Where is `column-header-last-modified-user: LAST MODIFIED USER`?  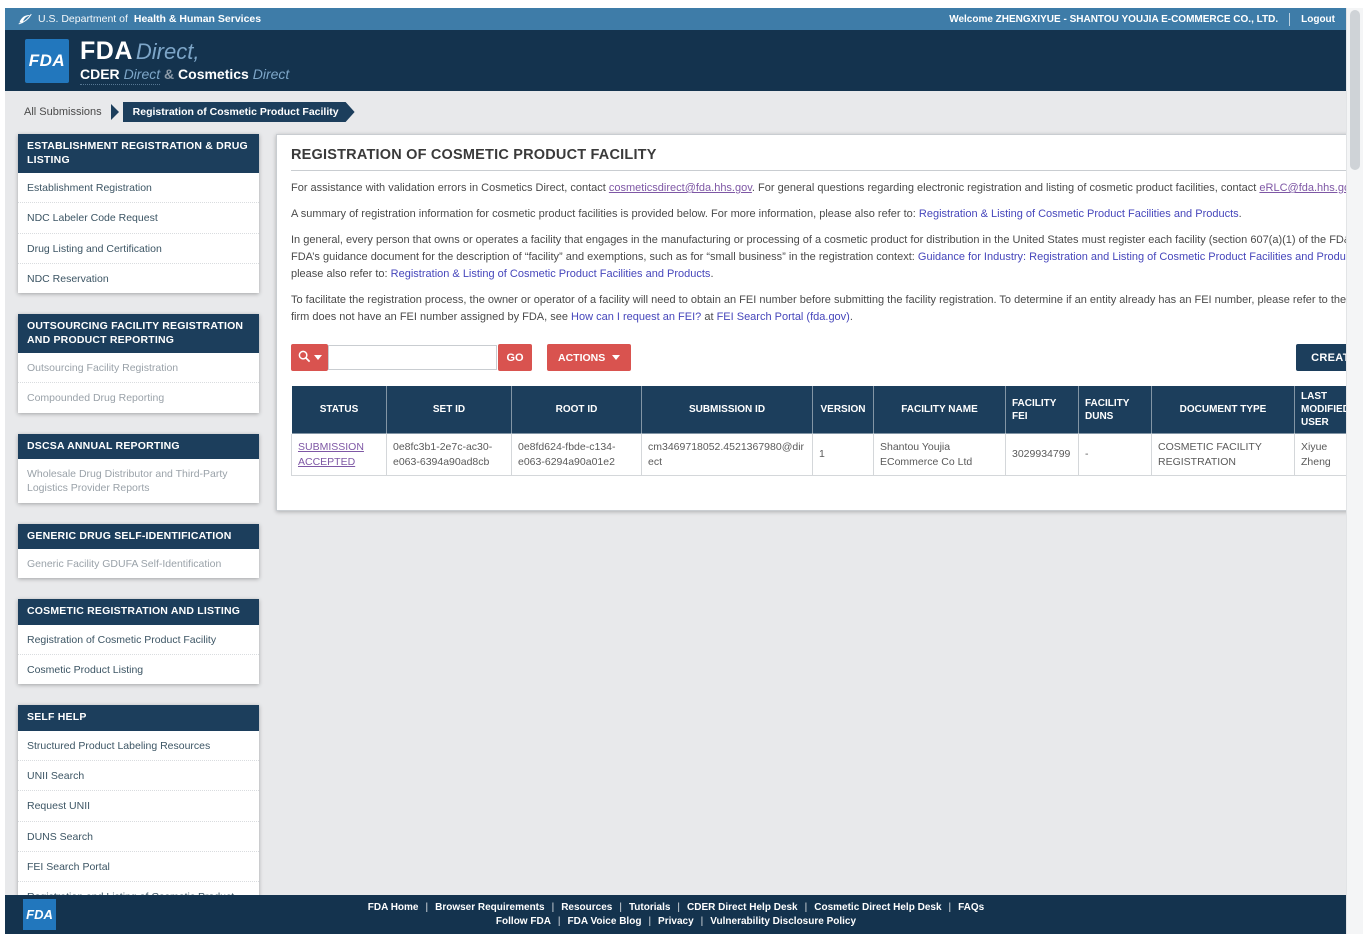 column-header-last-modified-user: LAST MODIFIED USER is located at coordinates (1320, 410).